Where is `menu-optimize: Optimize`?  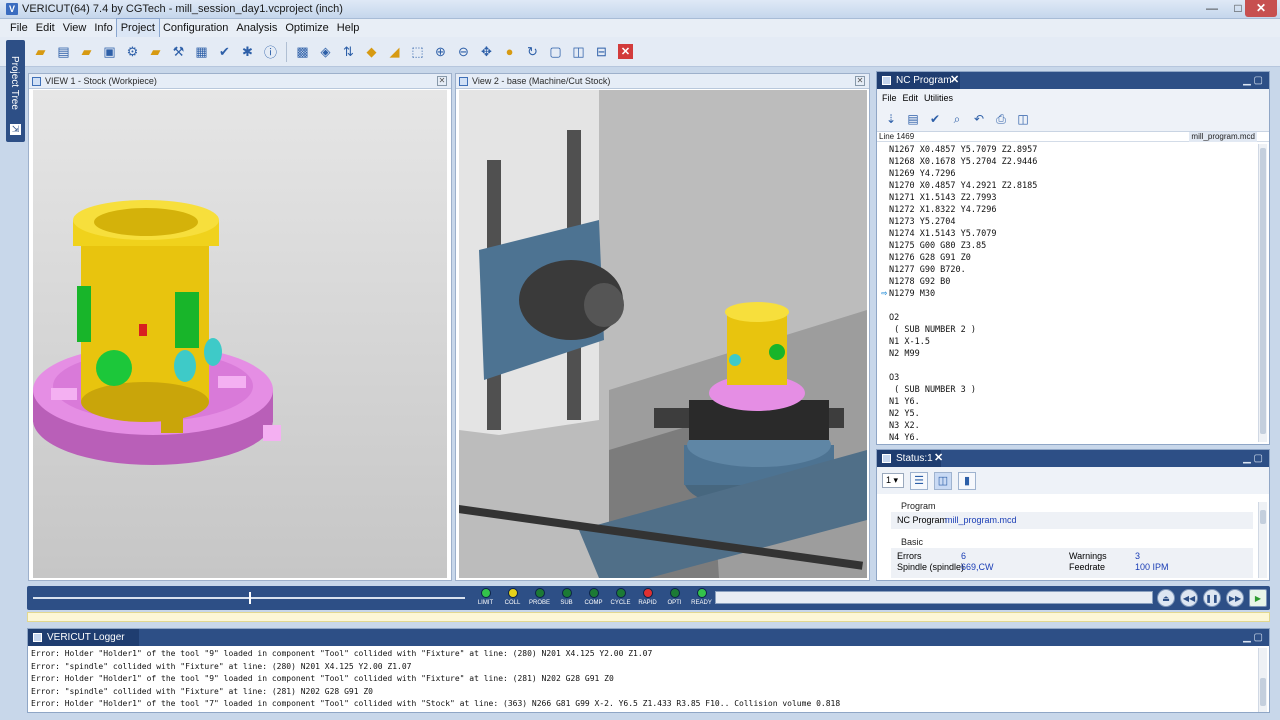 menu-optimize: Optimize is located at coordinates (306, 28).